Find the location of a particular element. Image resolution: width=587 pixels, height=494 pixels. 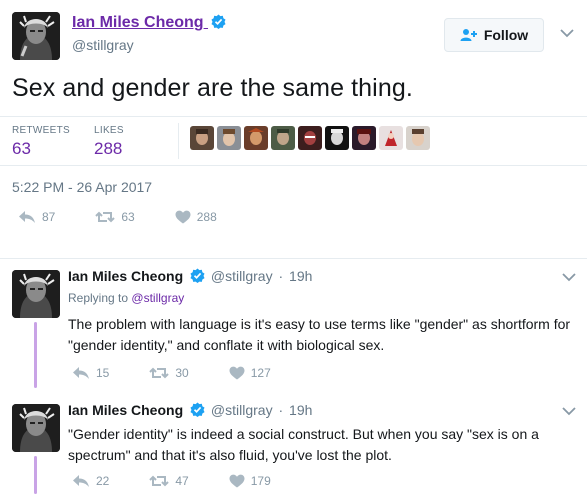

like-button: 127 is located at coordinates (250, 373).